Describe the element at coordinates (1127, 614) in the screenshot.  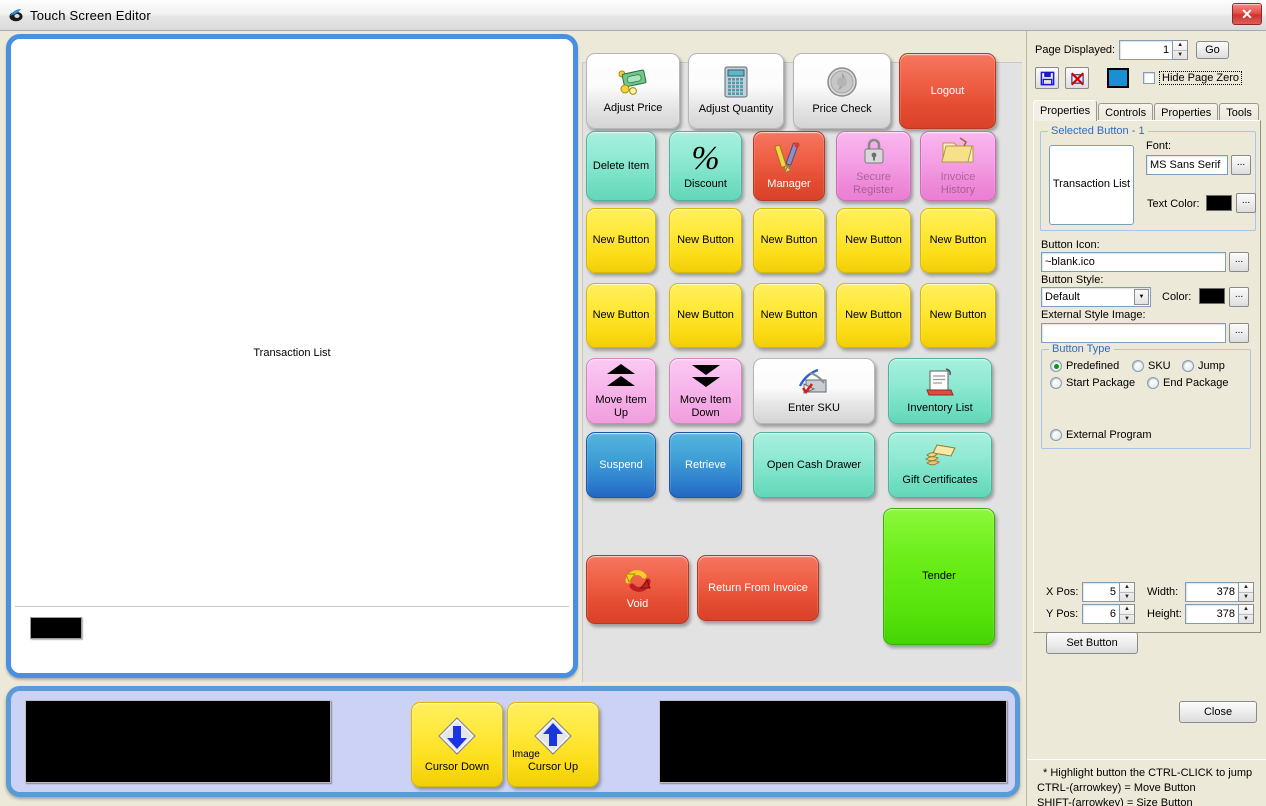
I see `y-pos-spinner: ▲ ▼` at that location.